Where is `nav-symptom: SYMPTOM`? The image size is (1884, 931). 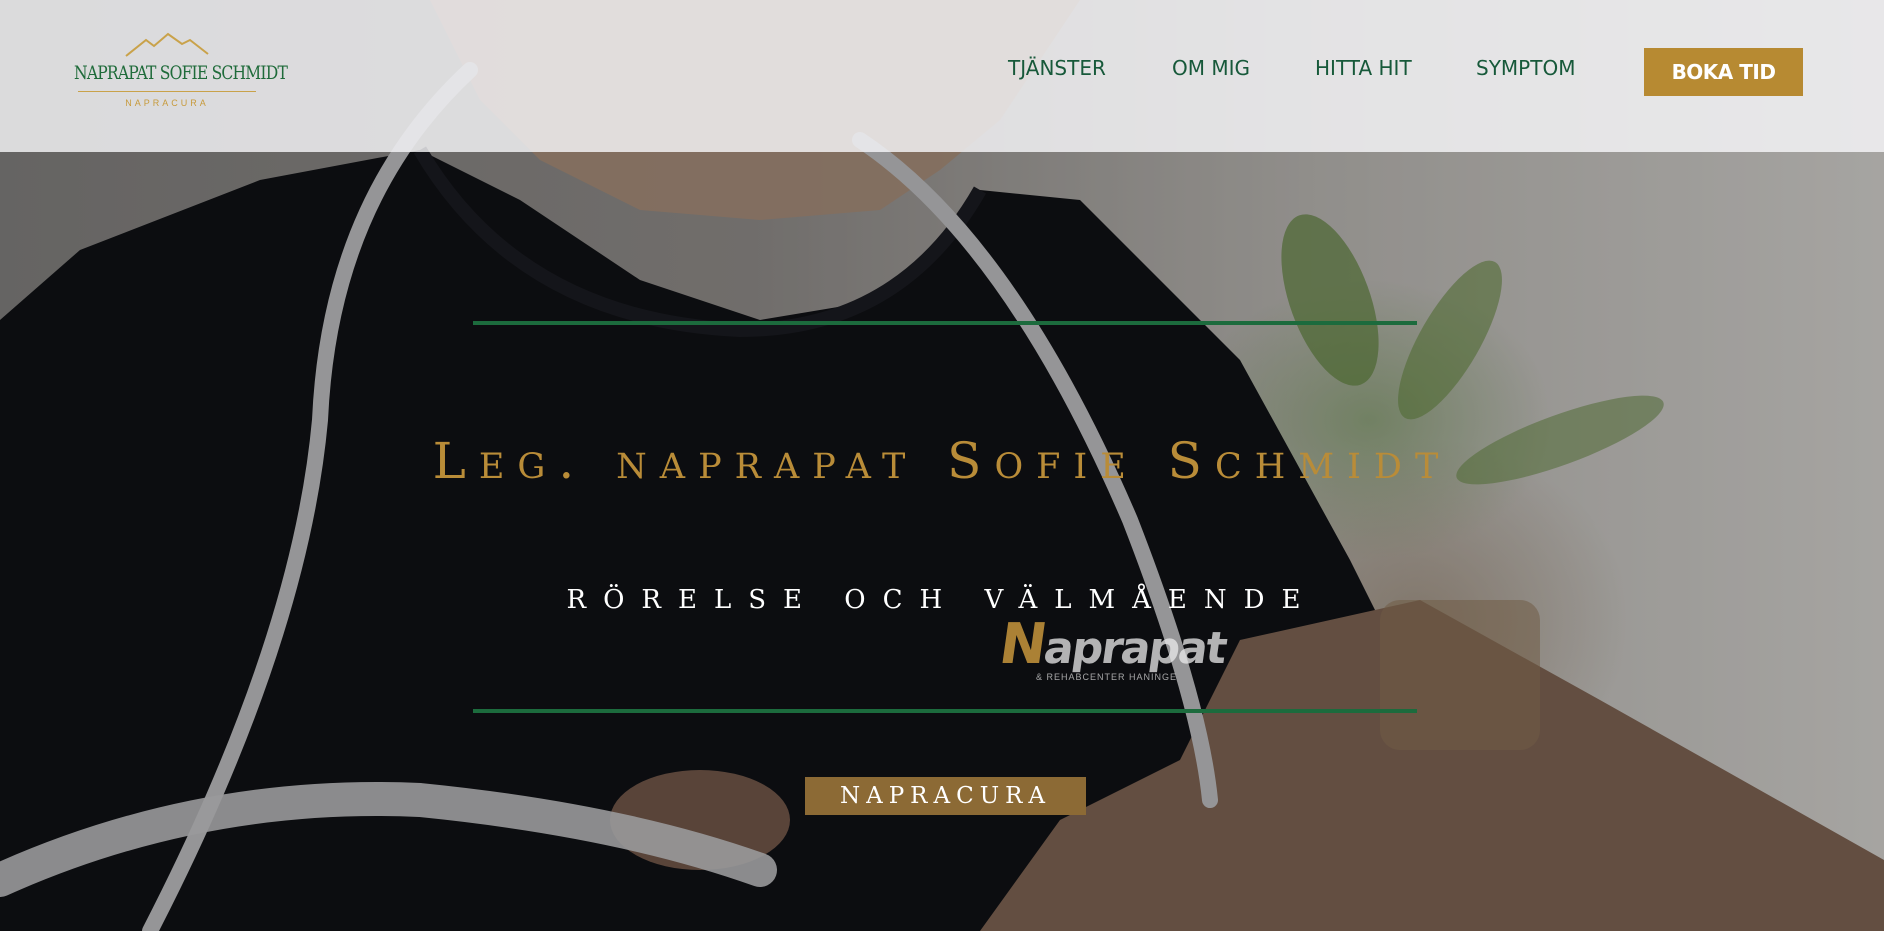 nav-symptom: SYMPTOM is located at coordinates (1525, 68).